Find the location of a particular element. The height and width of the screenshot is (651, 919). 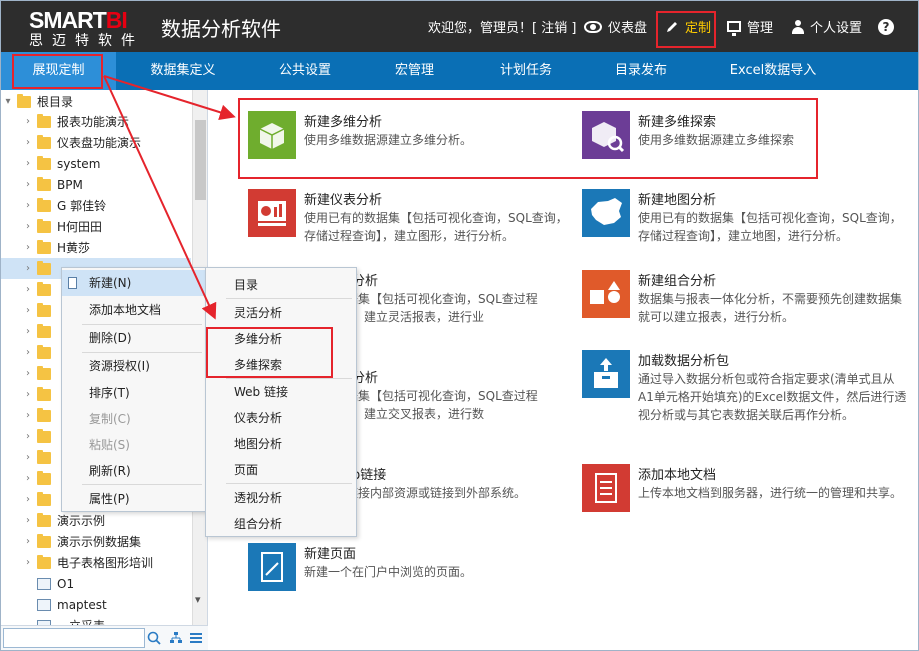

tree-item-label: 报表功能演示 is located at coordinates (93, 122).